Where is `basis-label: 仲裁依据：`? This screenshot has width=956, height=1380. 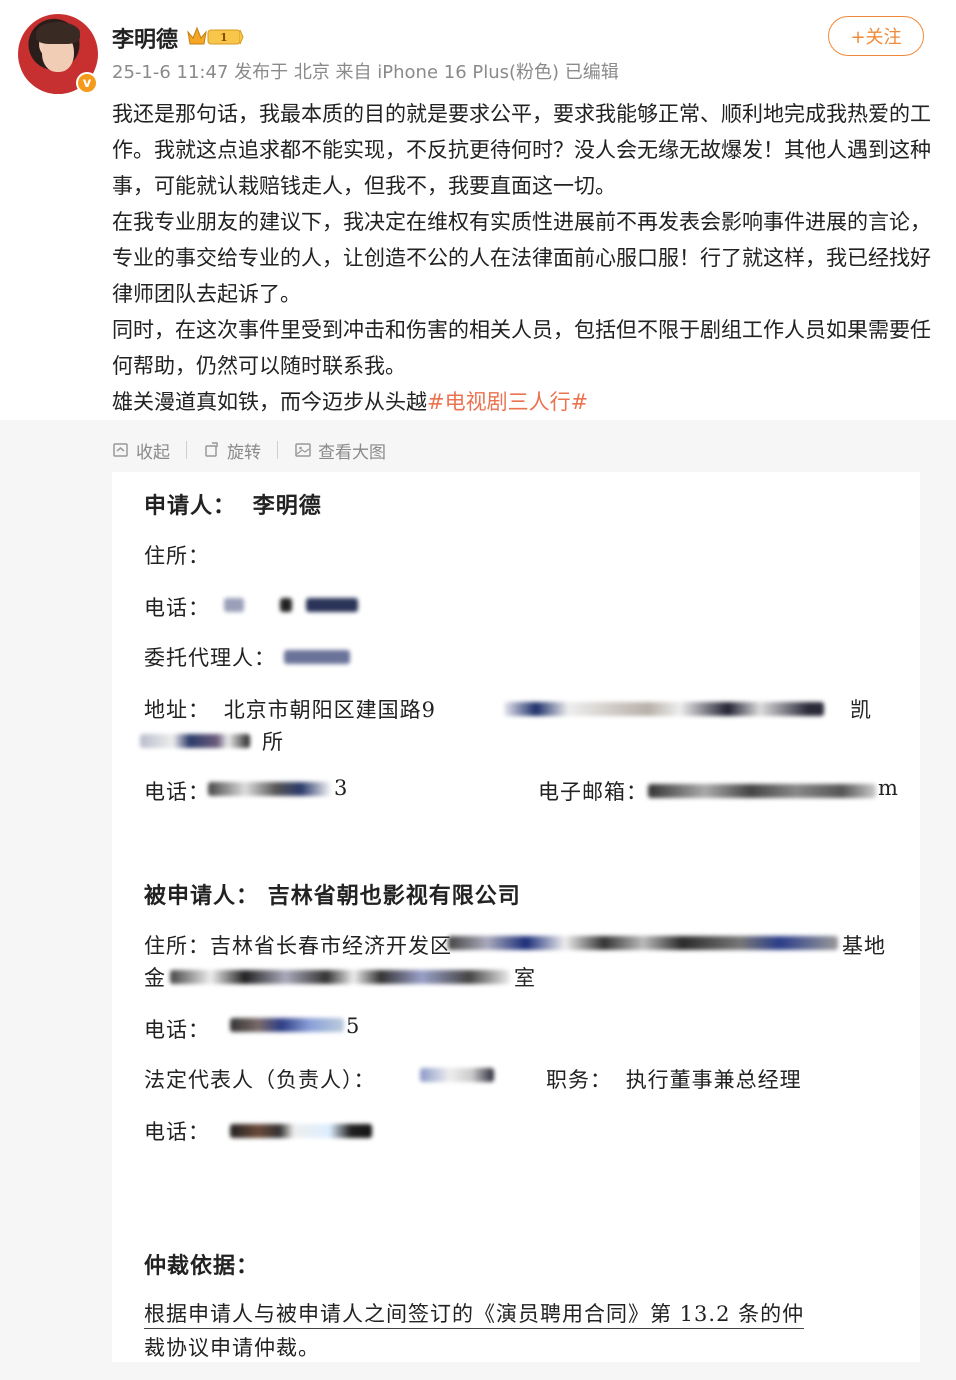 basis-label: 仲裁依据： is located at coordinates (202, 1266).